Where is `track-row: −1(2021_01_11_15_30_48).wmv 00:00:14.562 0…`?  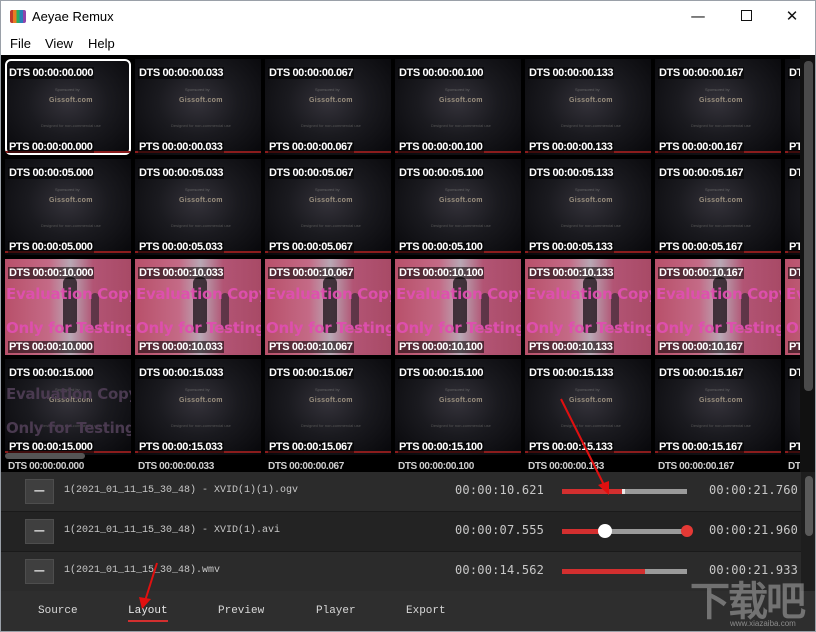 track-row: −1(2021_01_11_15_30_48).wmv 00:00:14.562 0… is located at coordinates (401, 571).